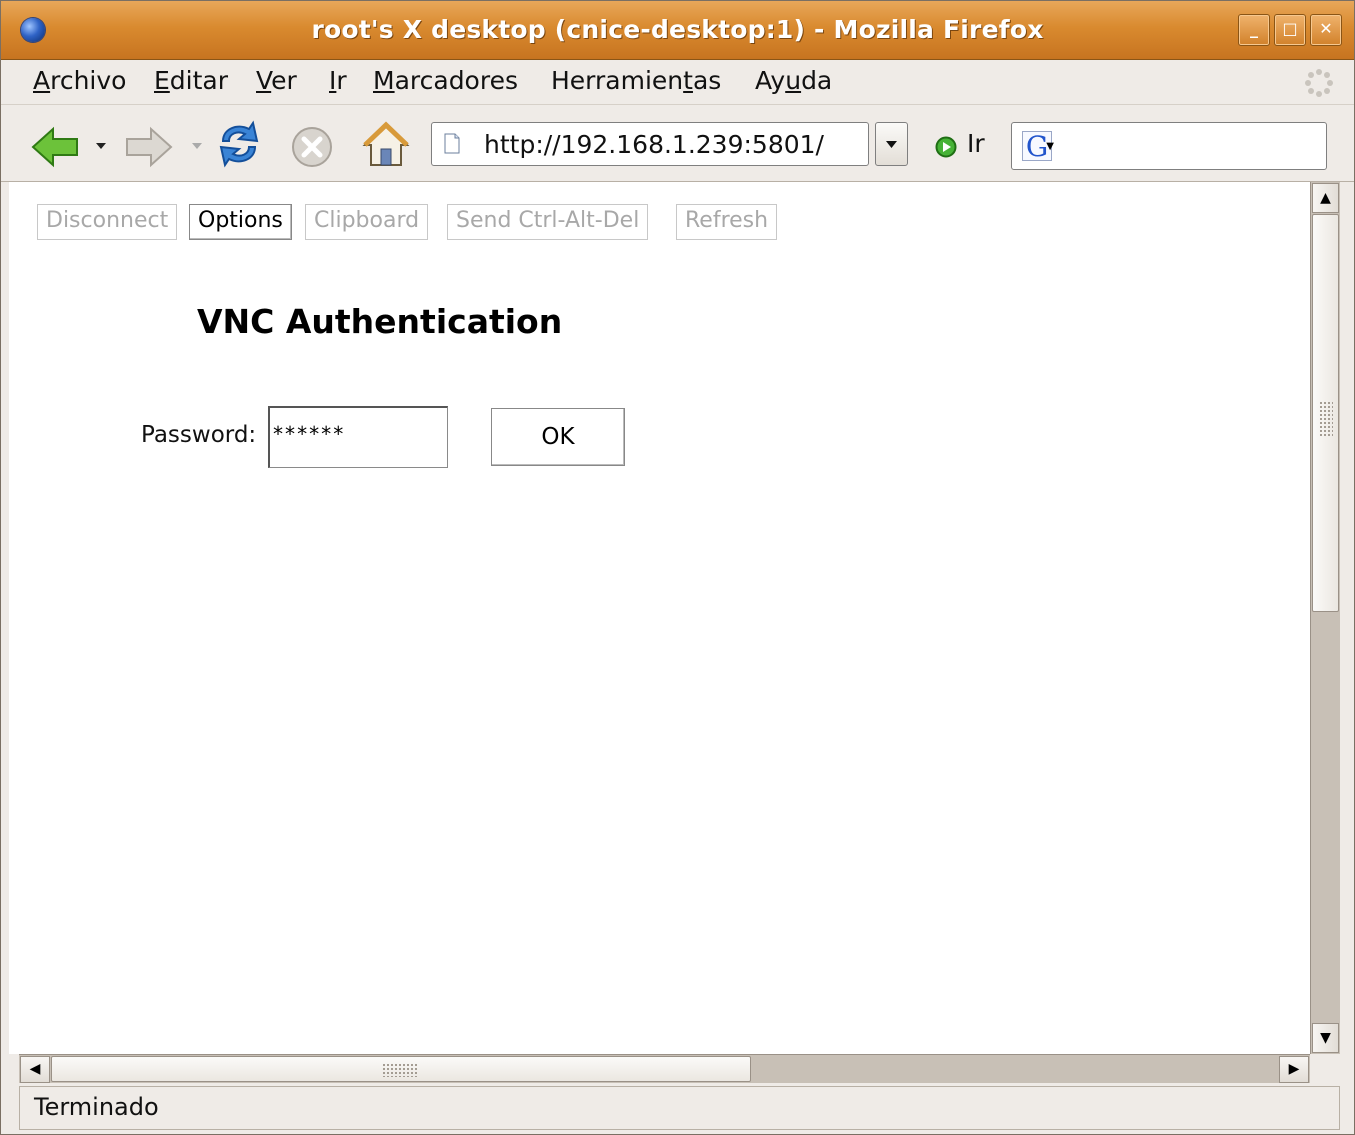  I want to click on vertical-scroll-thumb, so click(1325, 413).